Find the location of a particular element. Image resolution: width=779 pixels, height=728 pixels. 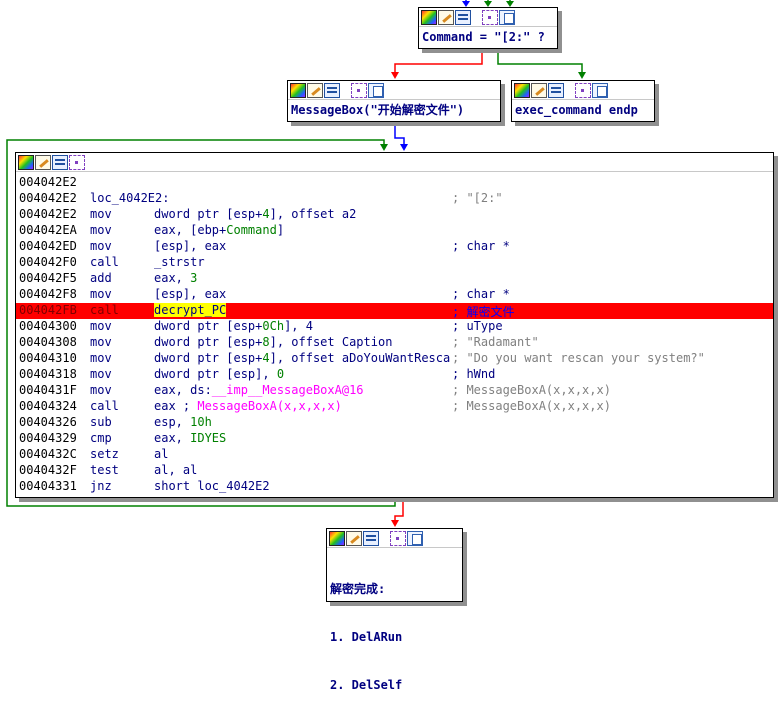

asm-line: 004042E2 loc_4042E2: ; "[2:" is located at coordinates (394, 199).